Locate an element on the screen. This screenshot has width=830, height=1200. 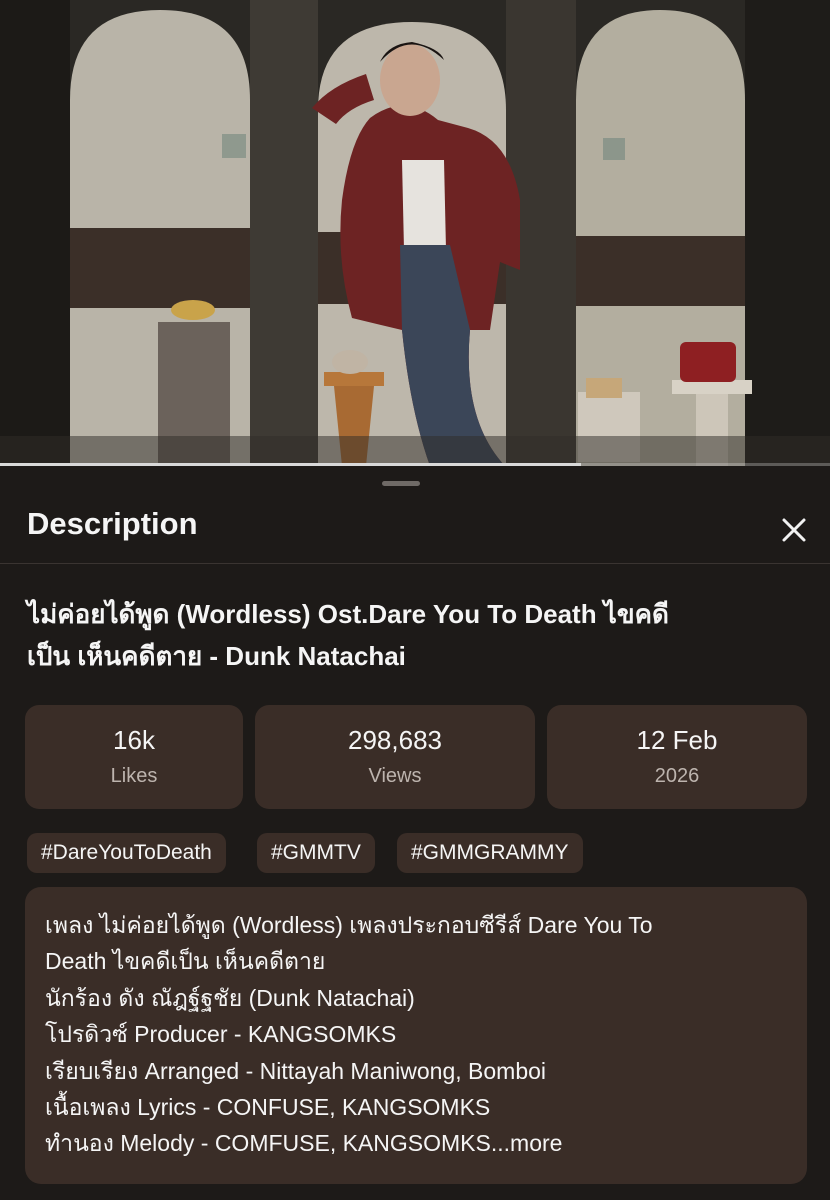
hashtag-chip: #GMMTV is located at coordinates (316, 853).